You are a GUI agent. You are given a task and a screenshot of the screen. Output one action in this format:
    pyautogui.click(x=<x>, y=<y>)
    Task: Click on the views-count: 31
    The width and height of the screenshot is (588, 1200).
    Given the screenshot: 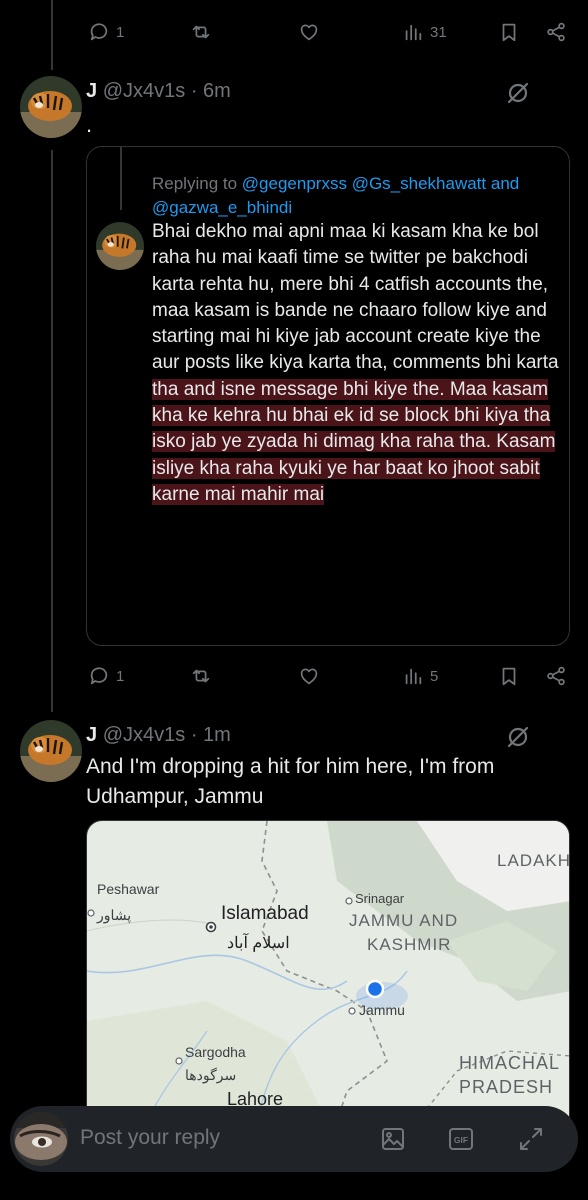 What is the action you would take?
    pyautogui.click(x=438, y=32)
    